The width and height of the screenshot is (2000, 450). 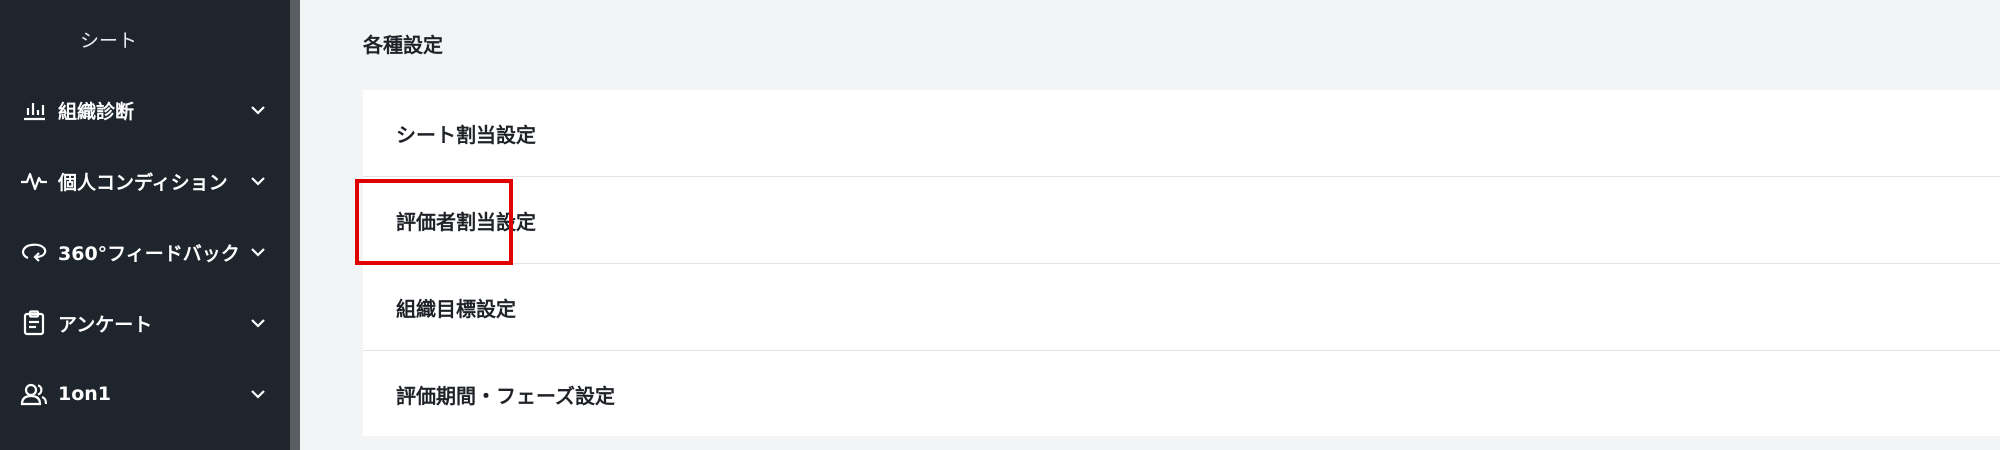 I want to click on sidebar-item-label: 組織診断, so click(x=96, y=111).